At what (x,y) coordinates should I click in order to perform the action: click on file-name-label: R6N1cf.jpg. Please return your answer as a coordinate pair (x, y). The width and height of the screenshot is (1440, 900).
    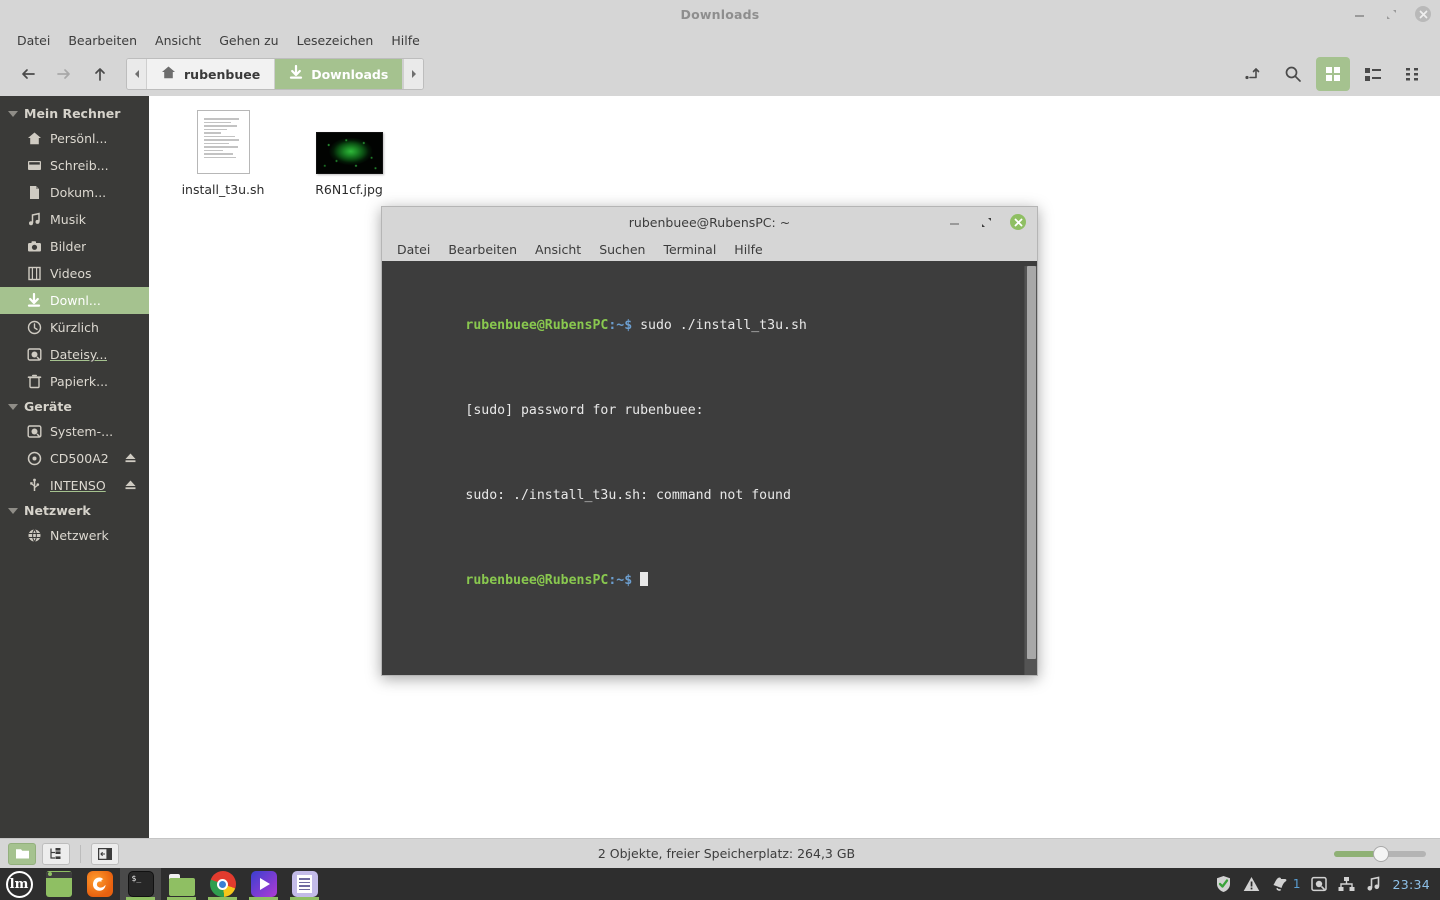
    Looking at the image, I should click on (349, 189).